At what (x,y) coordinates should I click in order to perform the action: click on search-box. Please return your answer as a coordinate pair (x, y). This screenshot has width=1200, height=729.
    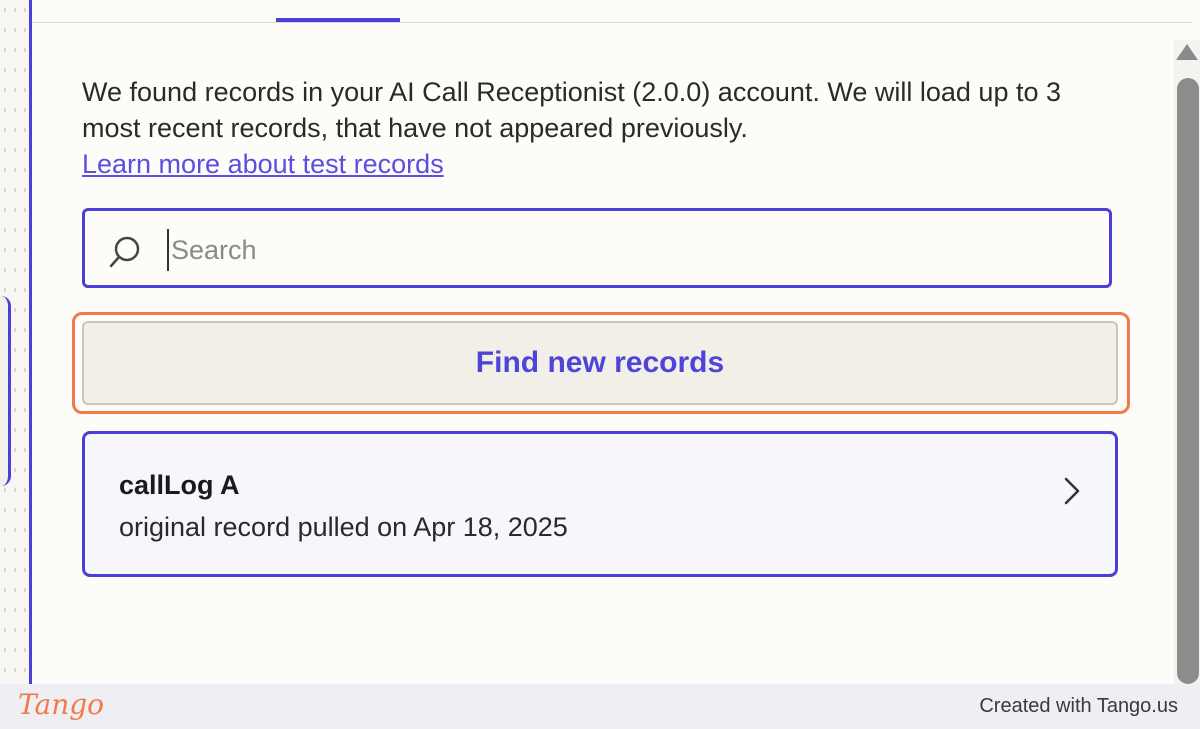
    Looking at the image, I should click on (597, 248).